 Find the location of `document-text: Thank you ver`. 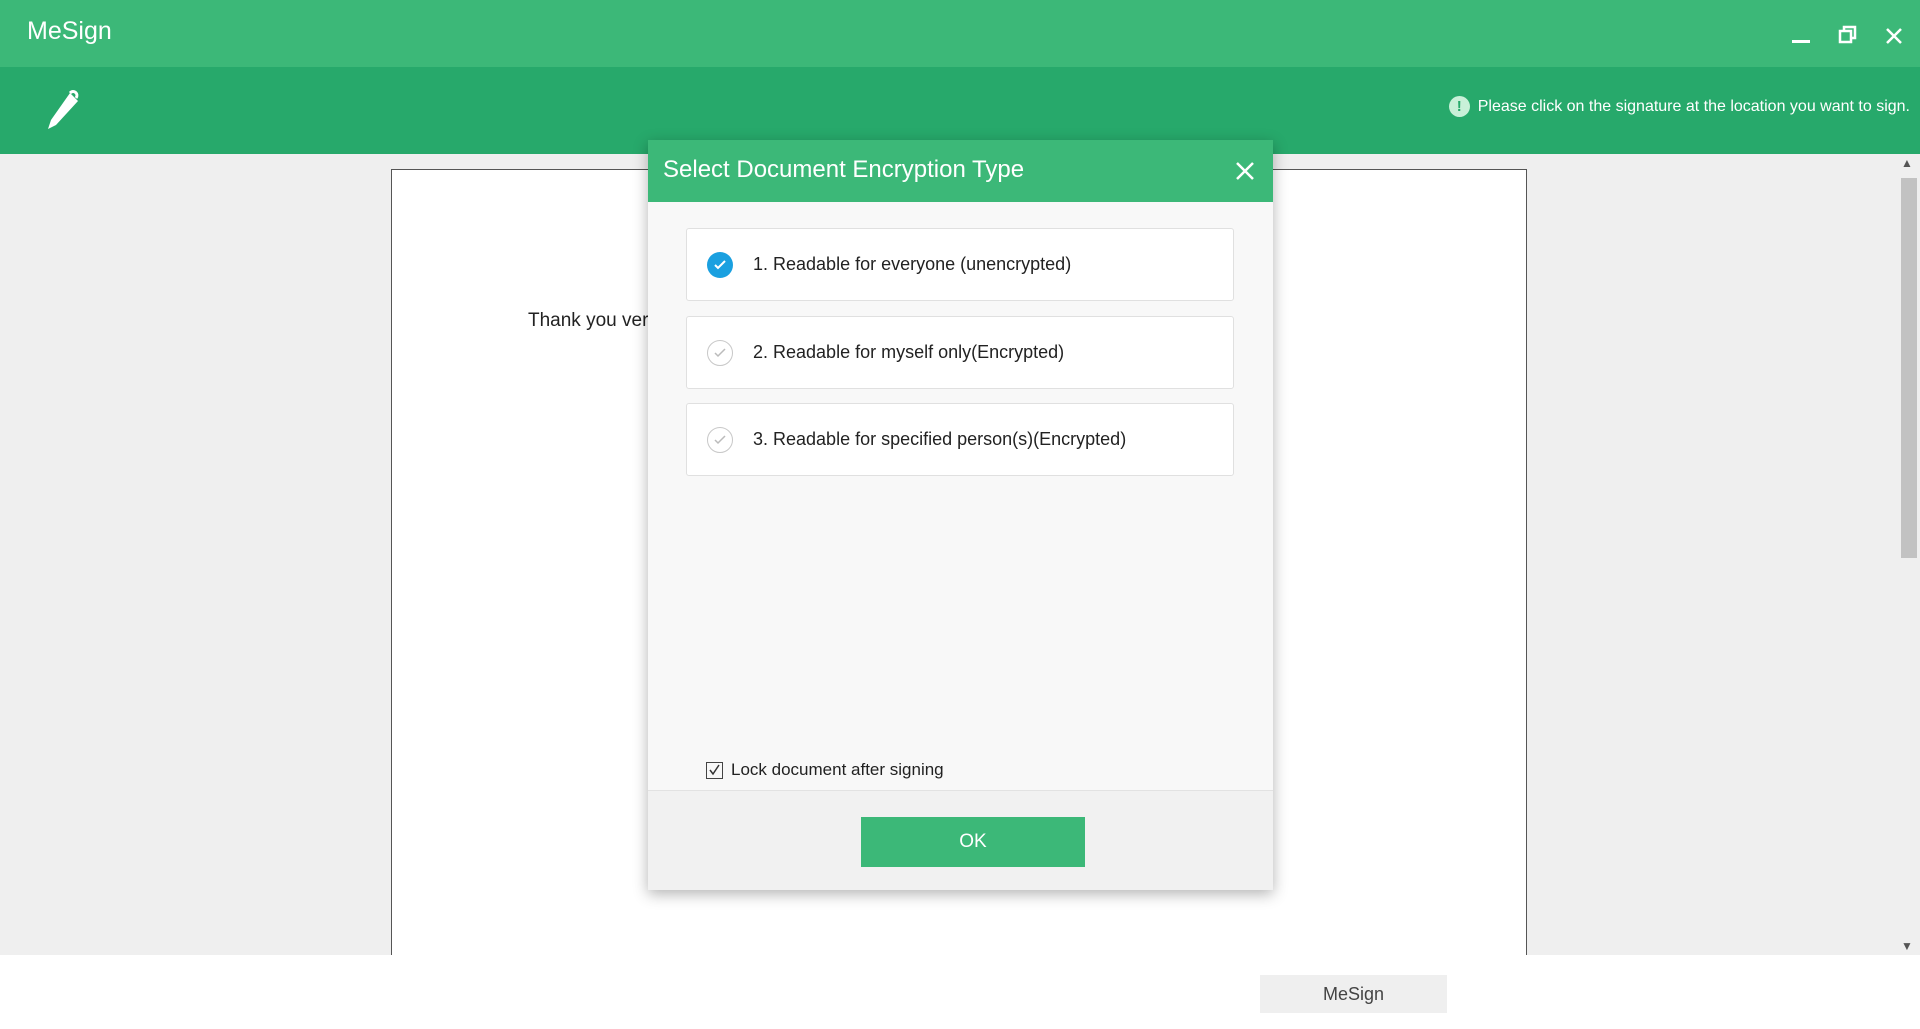

document-text: Thank you ver is located at coordinates (588, 320).